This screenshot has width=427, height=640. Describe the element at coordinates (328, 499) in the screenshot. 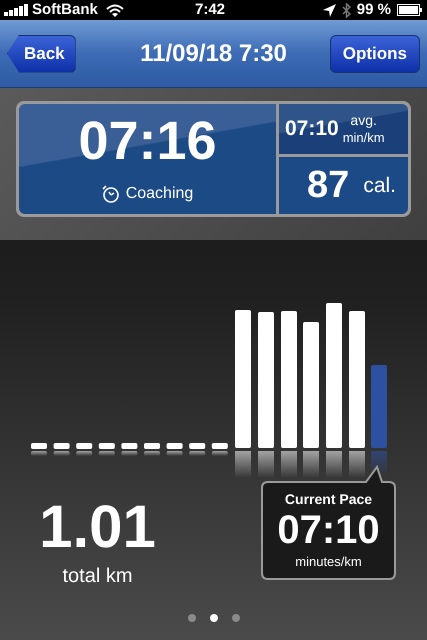

I see `current-pace-title: Current Pace` at that location.